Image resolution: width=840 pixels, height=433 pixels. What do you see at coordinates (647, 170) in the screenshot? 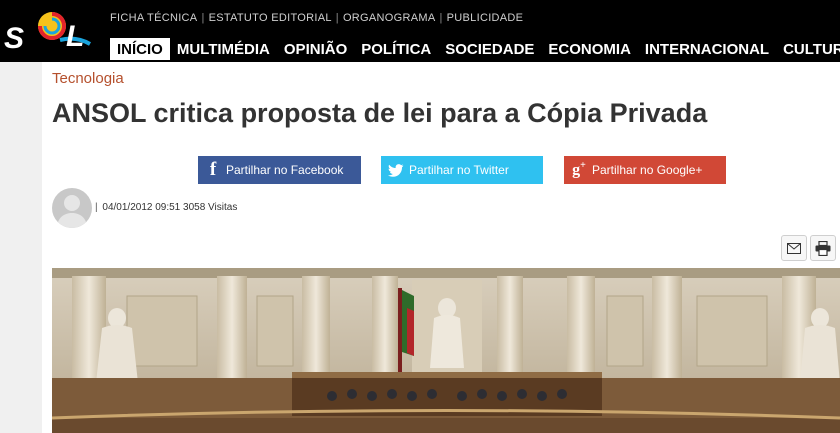
I see `share-google-label: Partilhar no Google+` at bounding box center [647, 170].